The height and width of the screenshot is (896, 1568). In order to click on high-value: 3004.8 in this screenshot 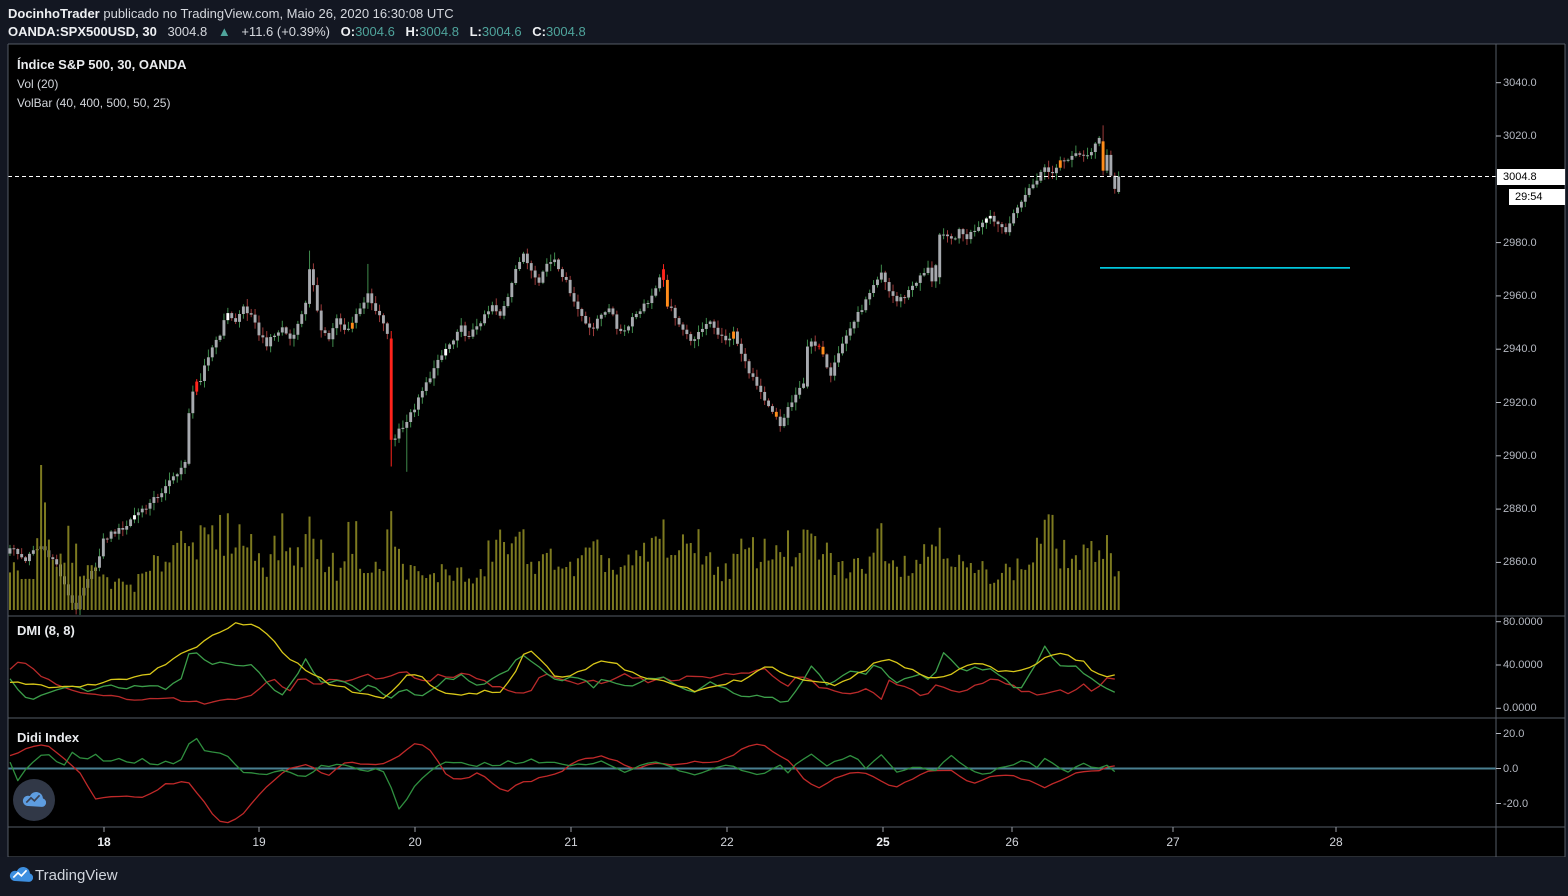, I will do `click(439, 31)`.